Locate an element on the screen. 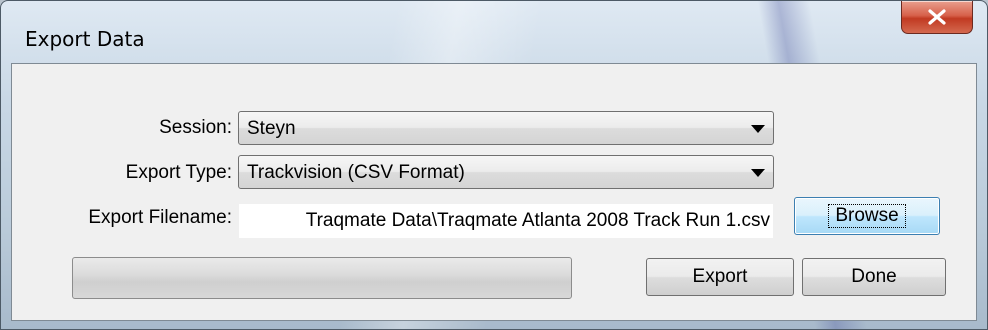 The width and height of the screenshot is (988, 330). session-label: Session: is located at coordinates (195, 127).